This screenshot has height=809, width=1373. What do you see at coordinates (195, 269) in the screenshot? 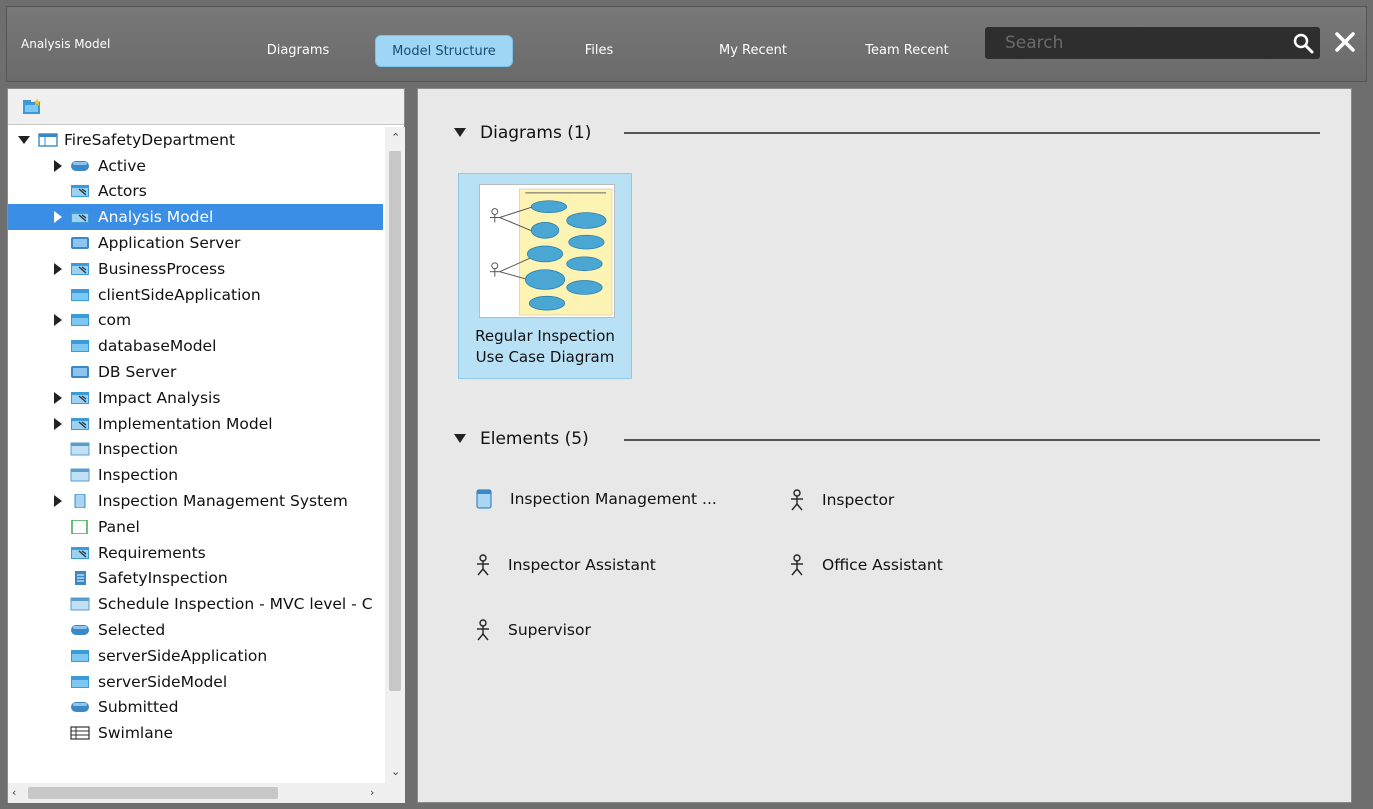
I see `tree-item: BusinessProcess` at bounding box center [195, 269].